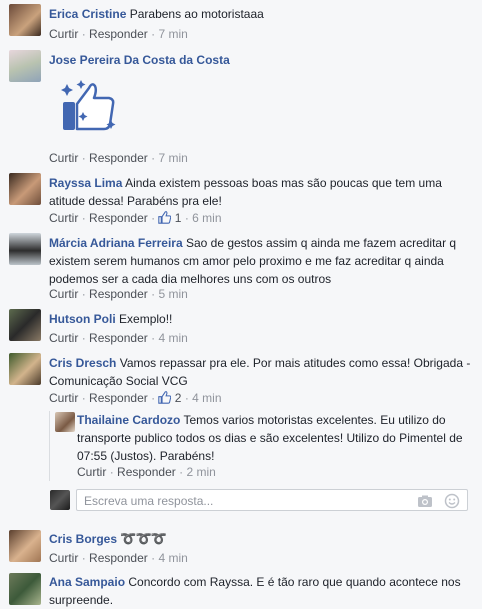 This screenshot has width=482, height=609. I want to click on commenter-name: Thailaine Cardozo, so click(128, 420).